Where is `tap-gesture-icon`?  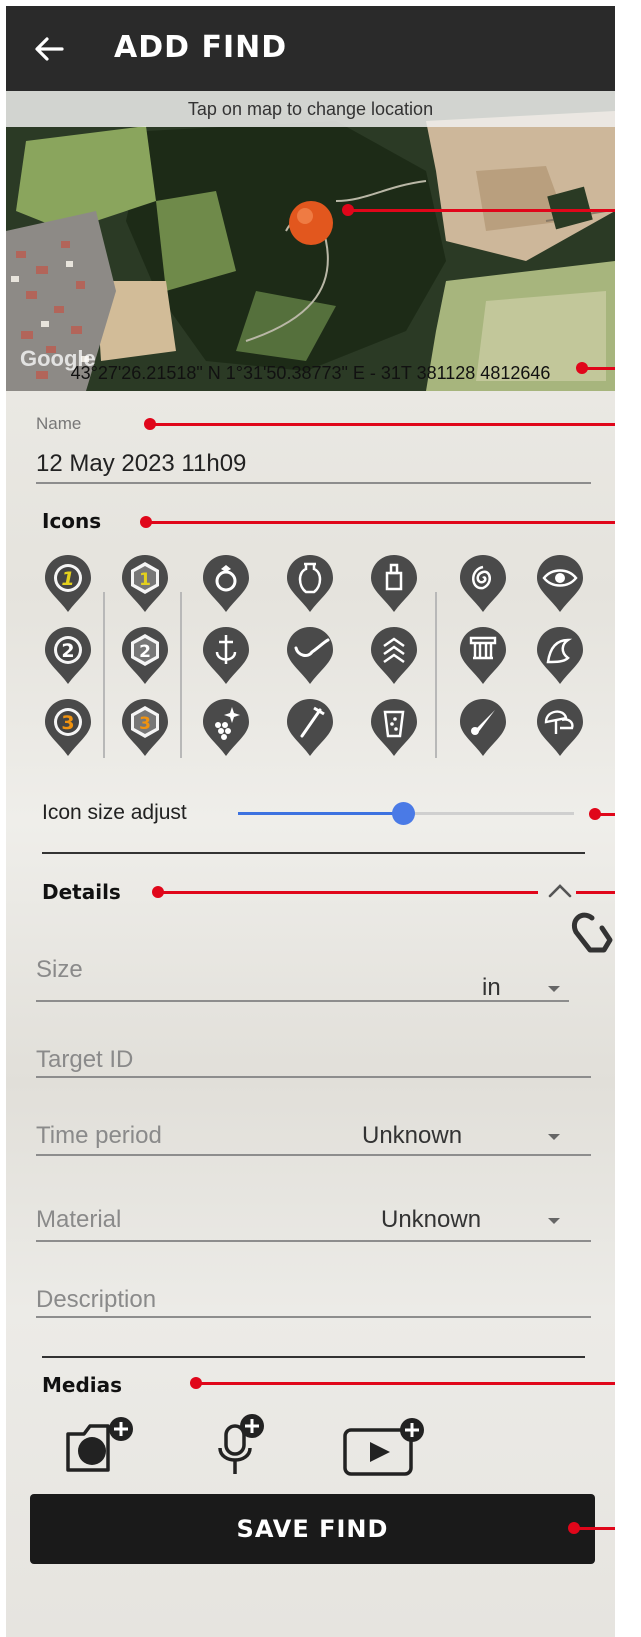 tap-gesture-icon is located at coordinates (592, 932).